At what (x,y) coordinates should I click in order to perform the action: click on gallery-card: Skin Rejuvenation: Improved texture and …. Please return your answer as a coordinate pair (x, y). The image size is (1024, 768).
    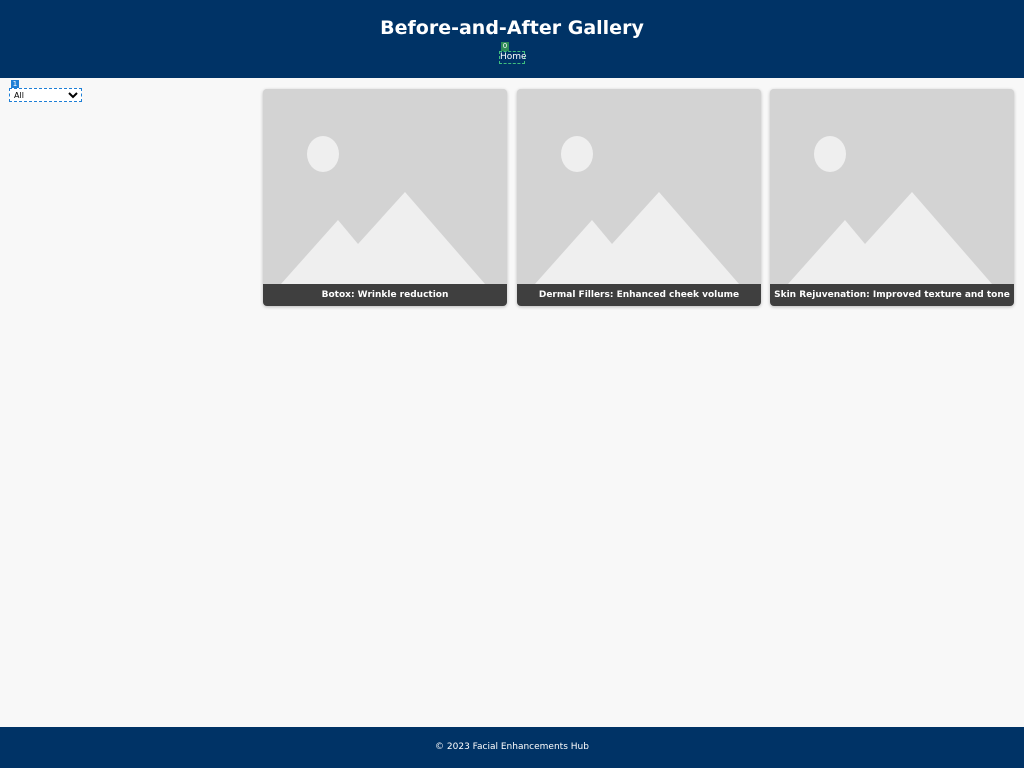
    Looking at the image, I should click on (892, 197).